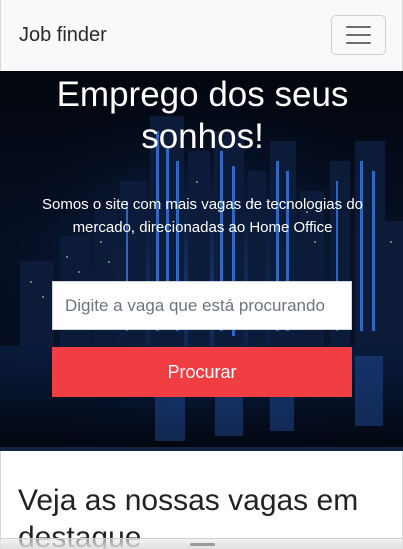  I want to click on navbar-toggle-button, so click(358, 35).